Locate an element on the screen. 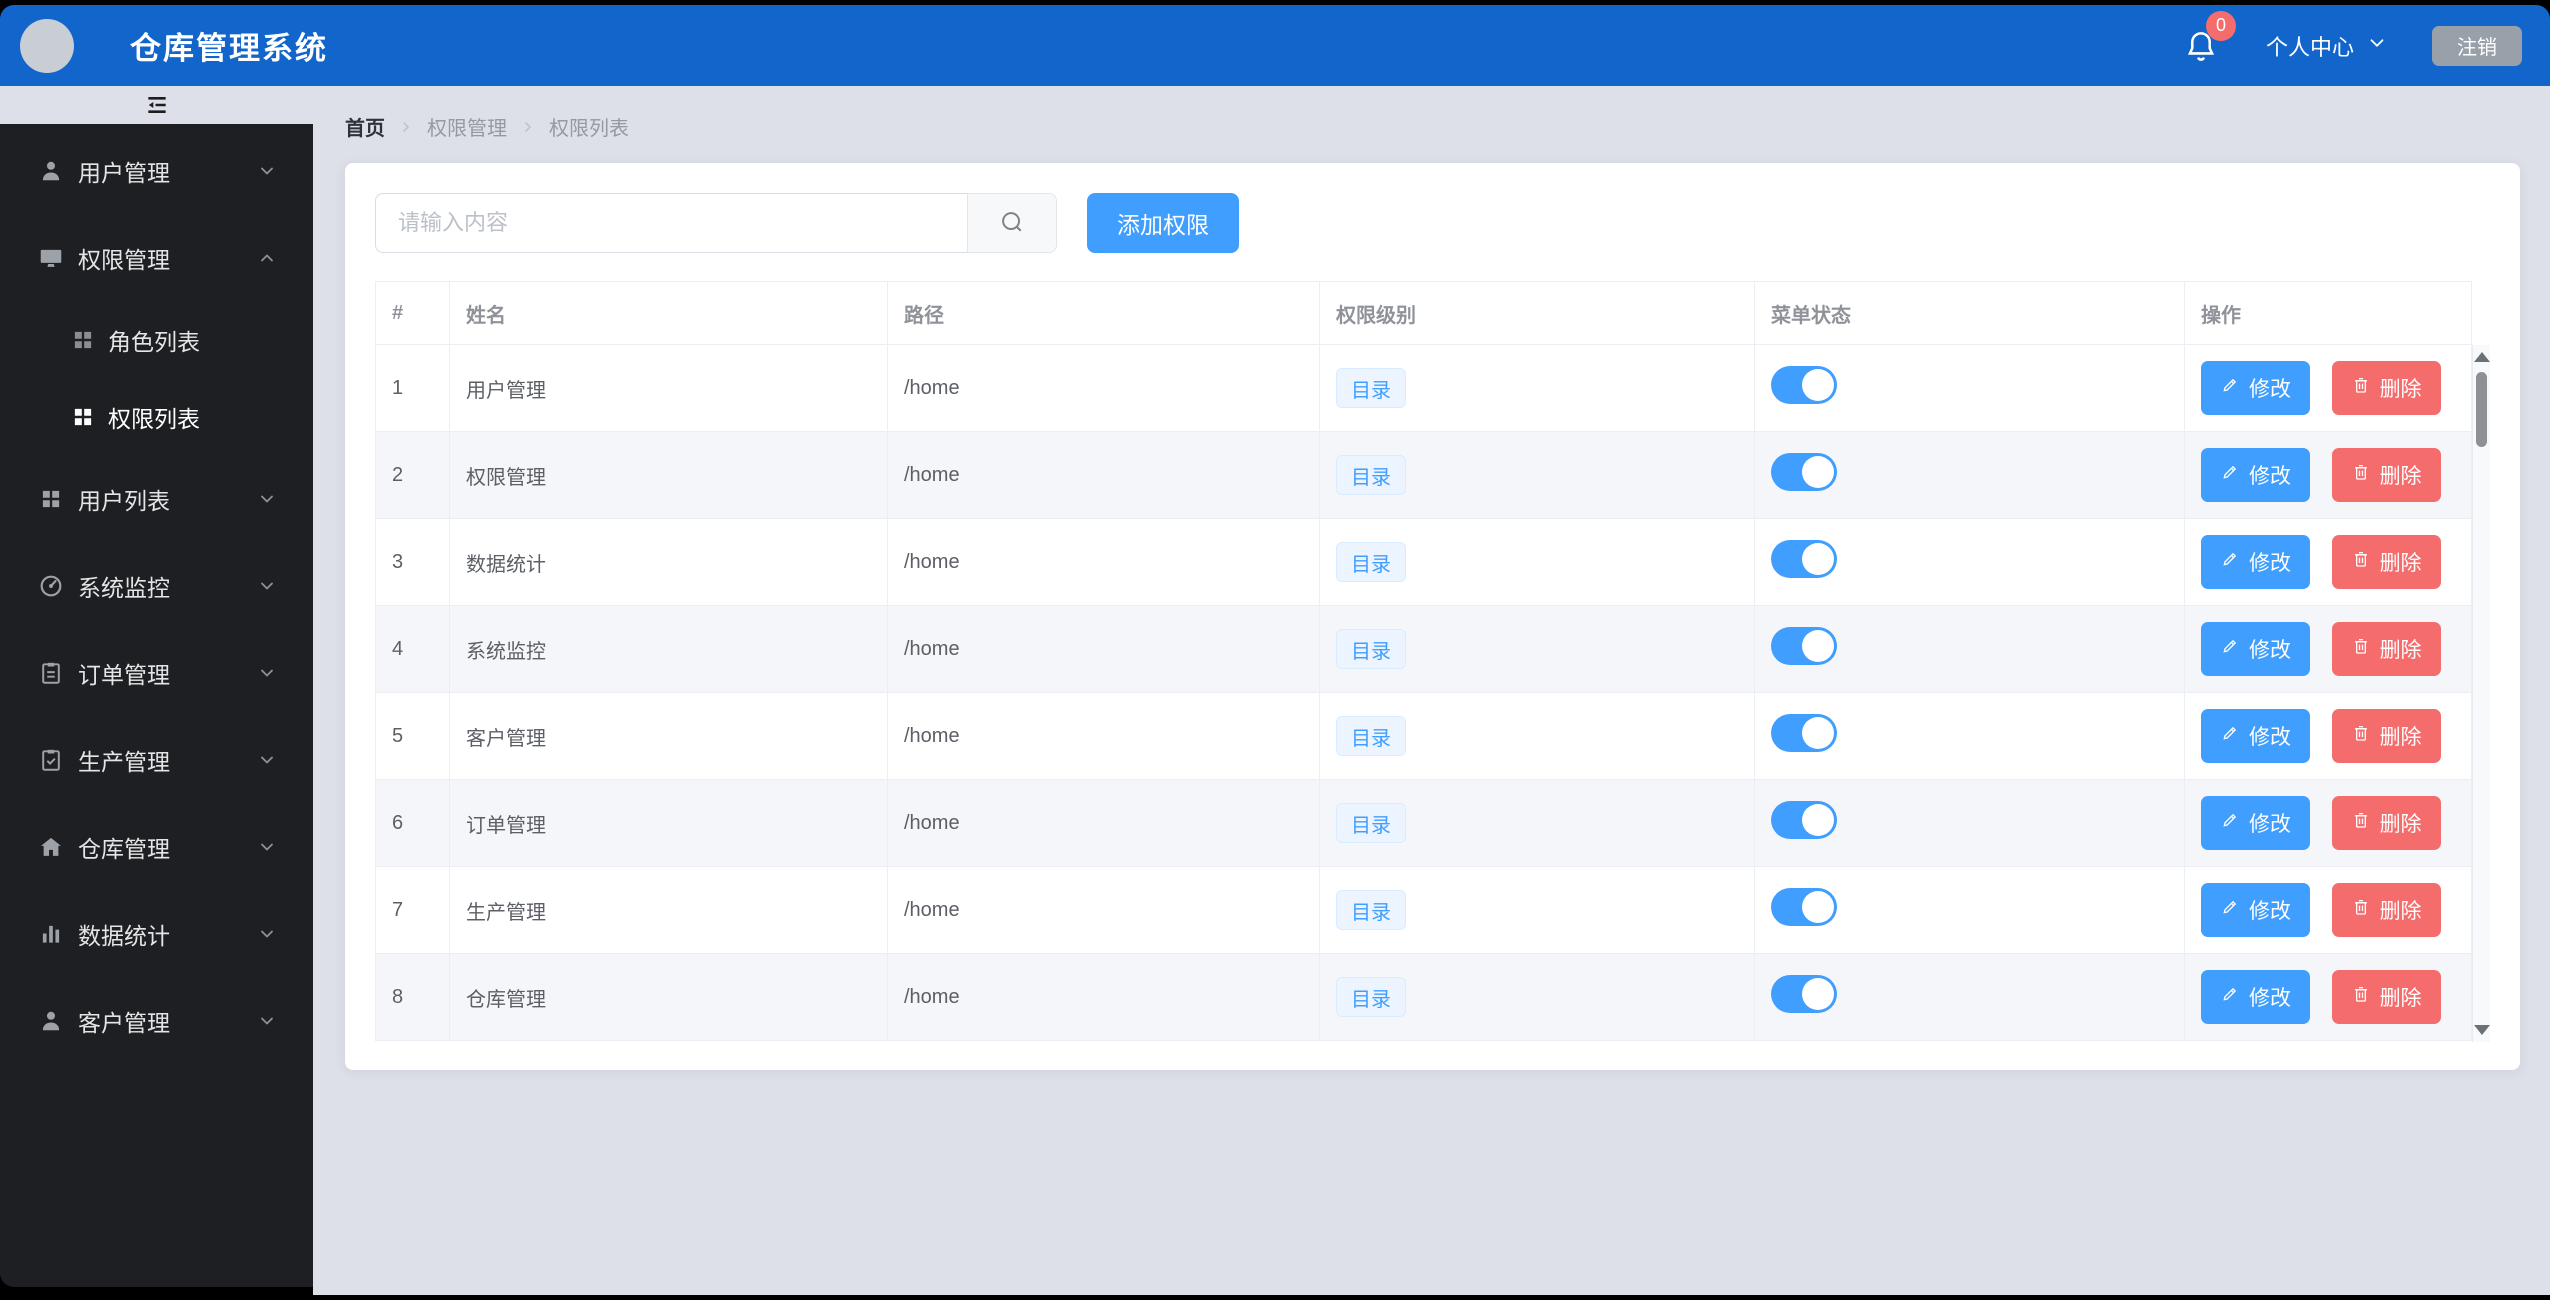 The width and height of the screenshot is (2550, 1300). toggle-knob is located at coordinates (1818, 559).